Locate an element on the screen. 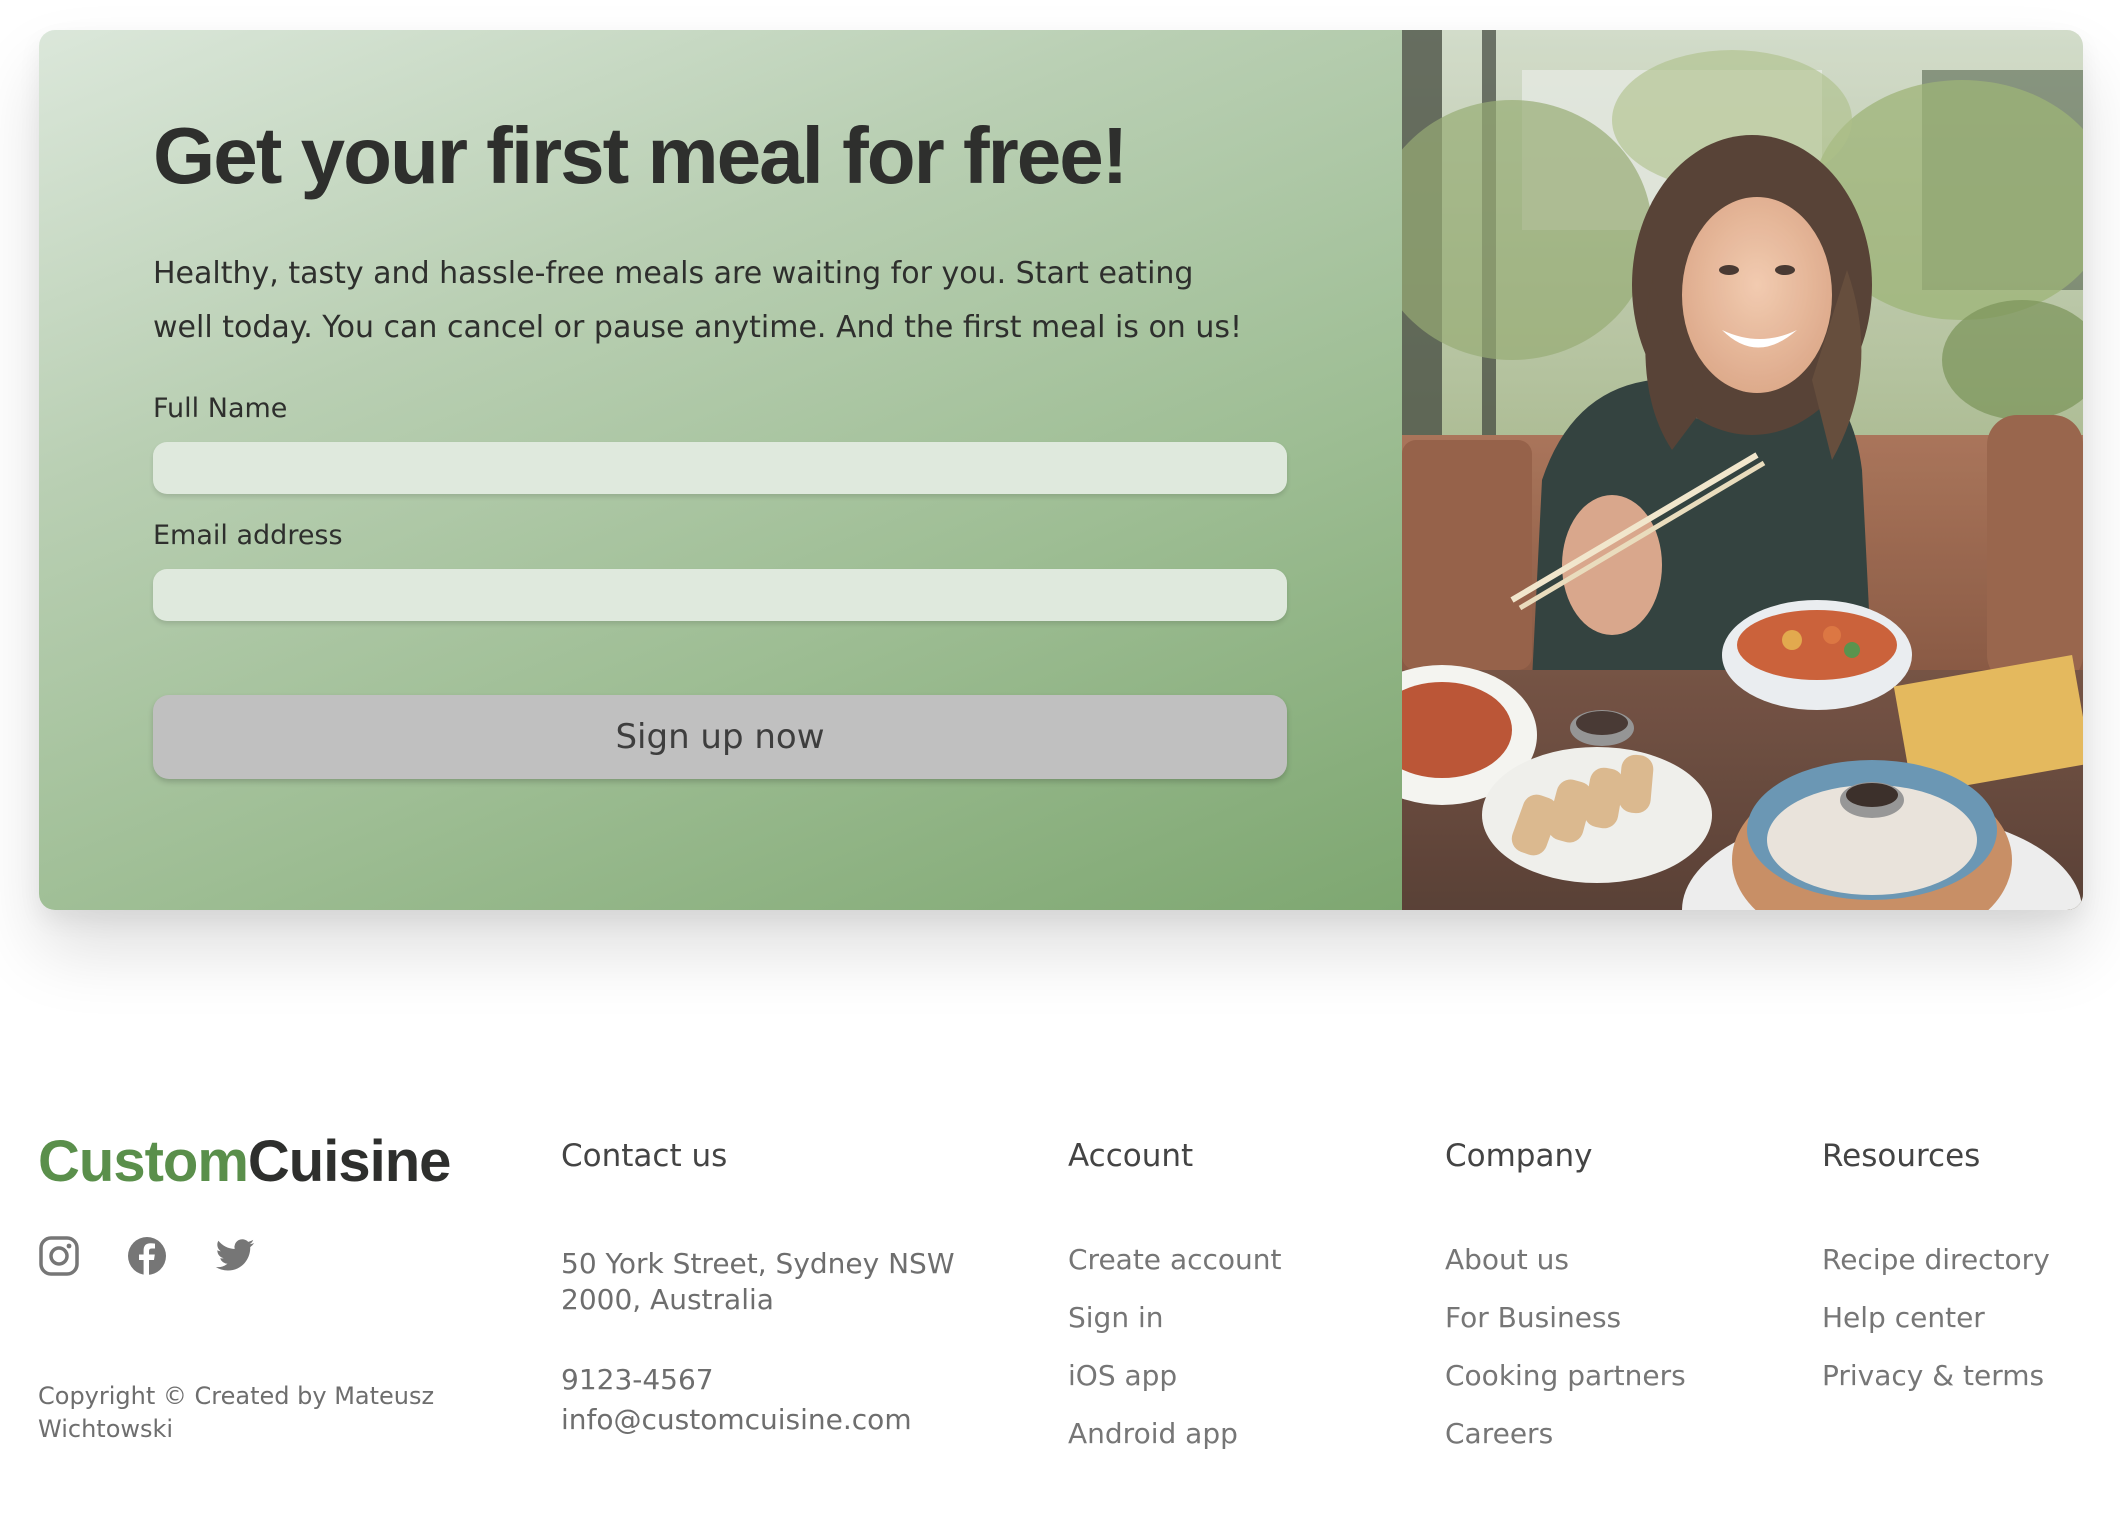  brand-logo: CustomCuisine is located at coordinates (244, 1161).